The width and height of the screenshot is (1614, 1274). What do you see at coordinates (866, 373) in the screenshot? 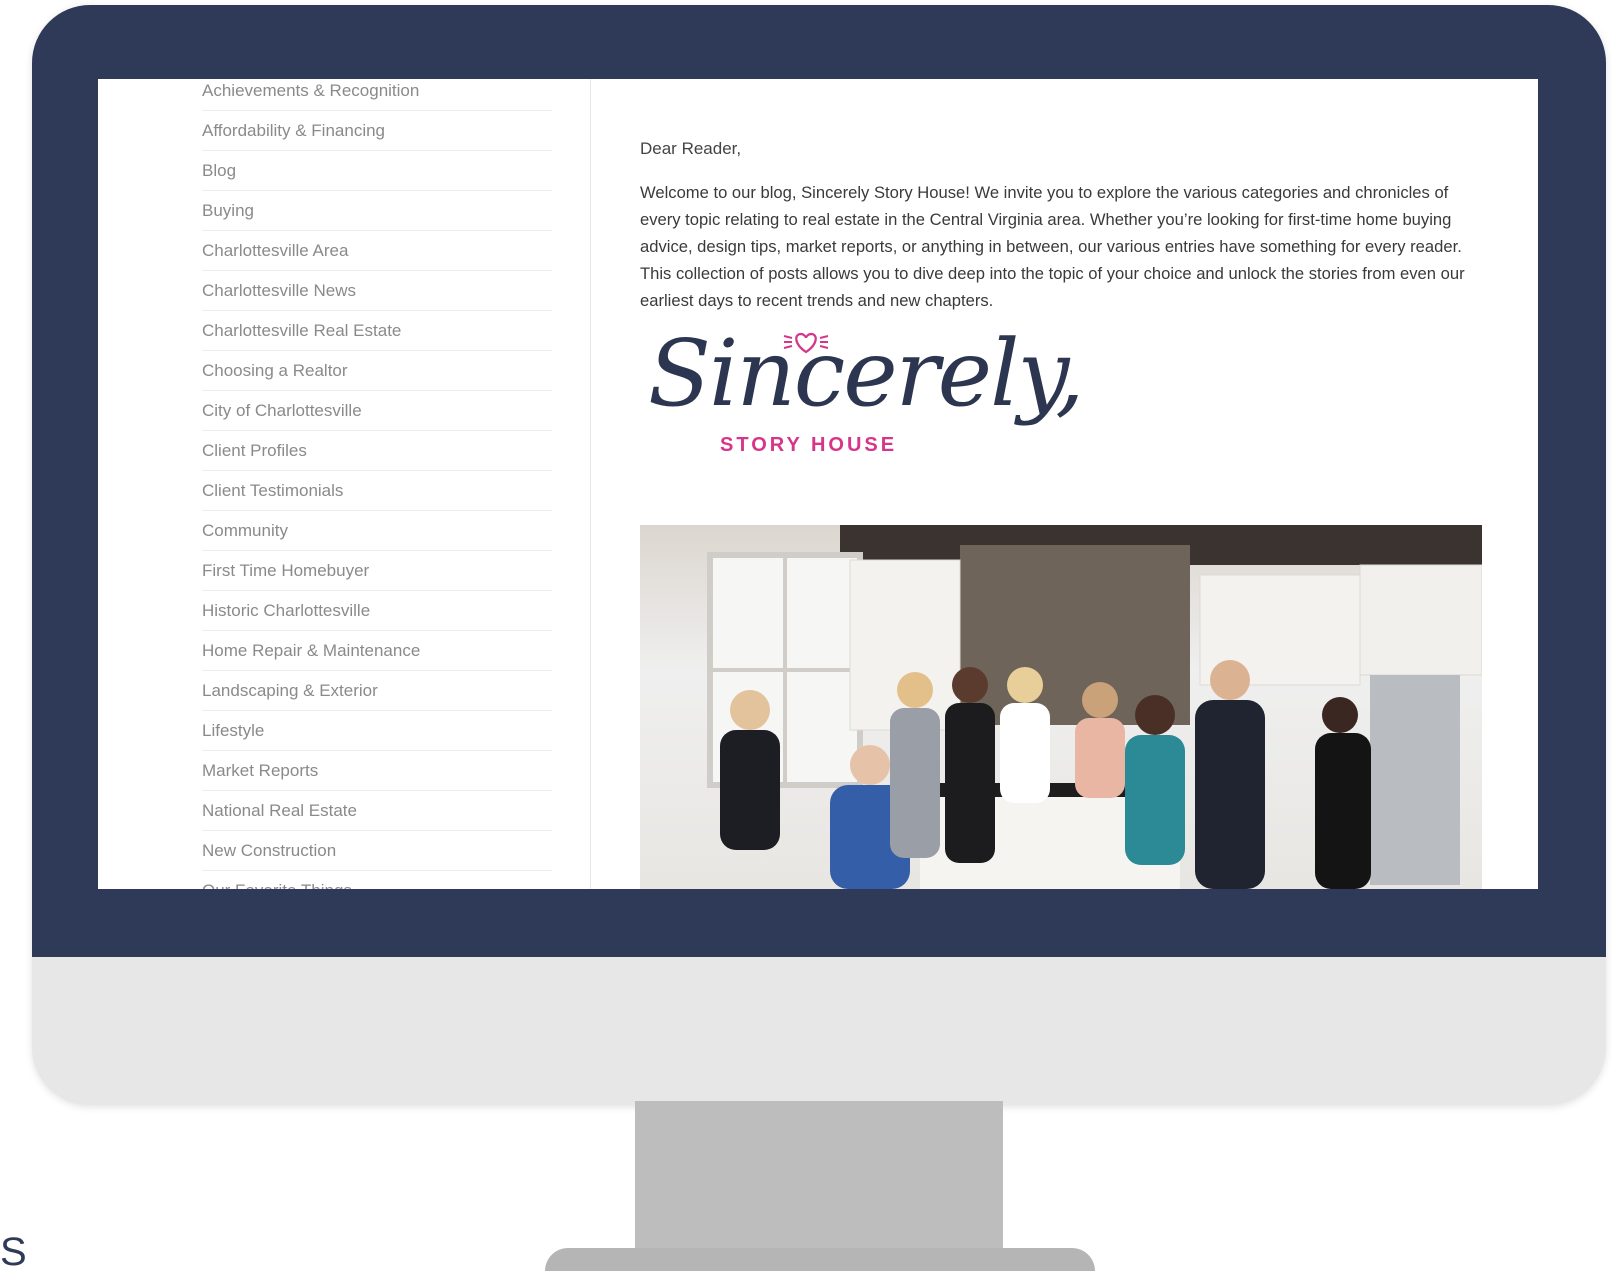
I see `signature-script: Sincerely,` at bounding box center [866, 373].